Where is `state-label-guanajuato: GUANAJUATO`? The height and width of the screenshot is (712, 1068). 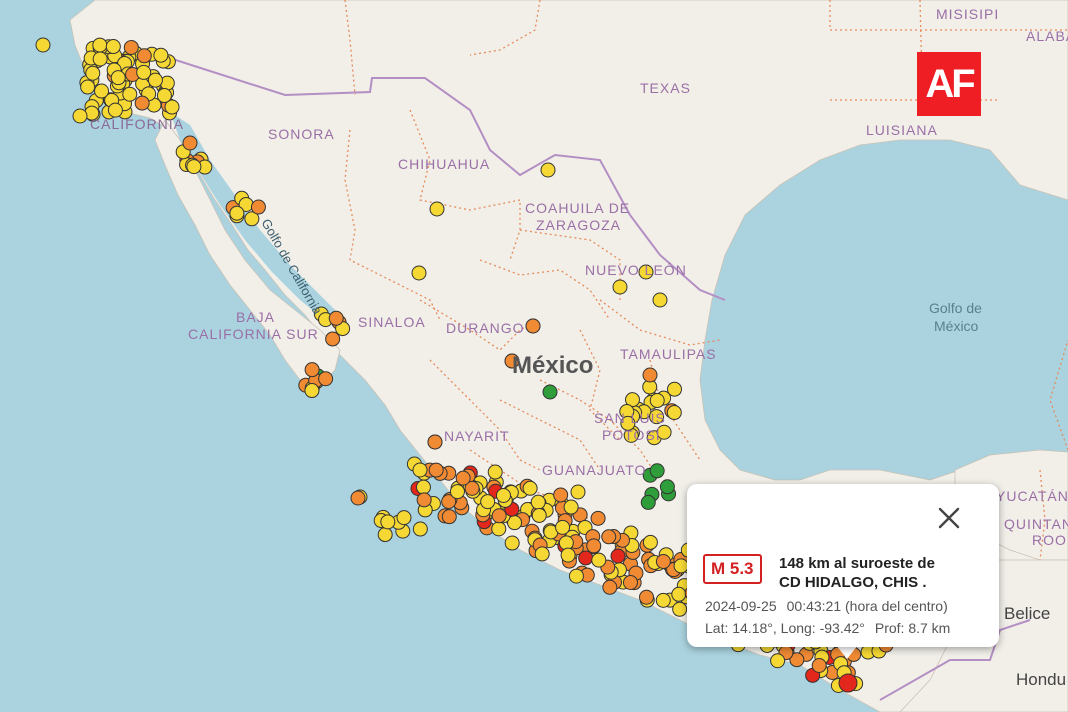 state-label-guanajuato: GUANAJUATO is located at coordinates (594, 470).